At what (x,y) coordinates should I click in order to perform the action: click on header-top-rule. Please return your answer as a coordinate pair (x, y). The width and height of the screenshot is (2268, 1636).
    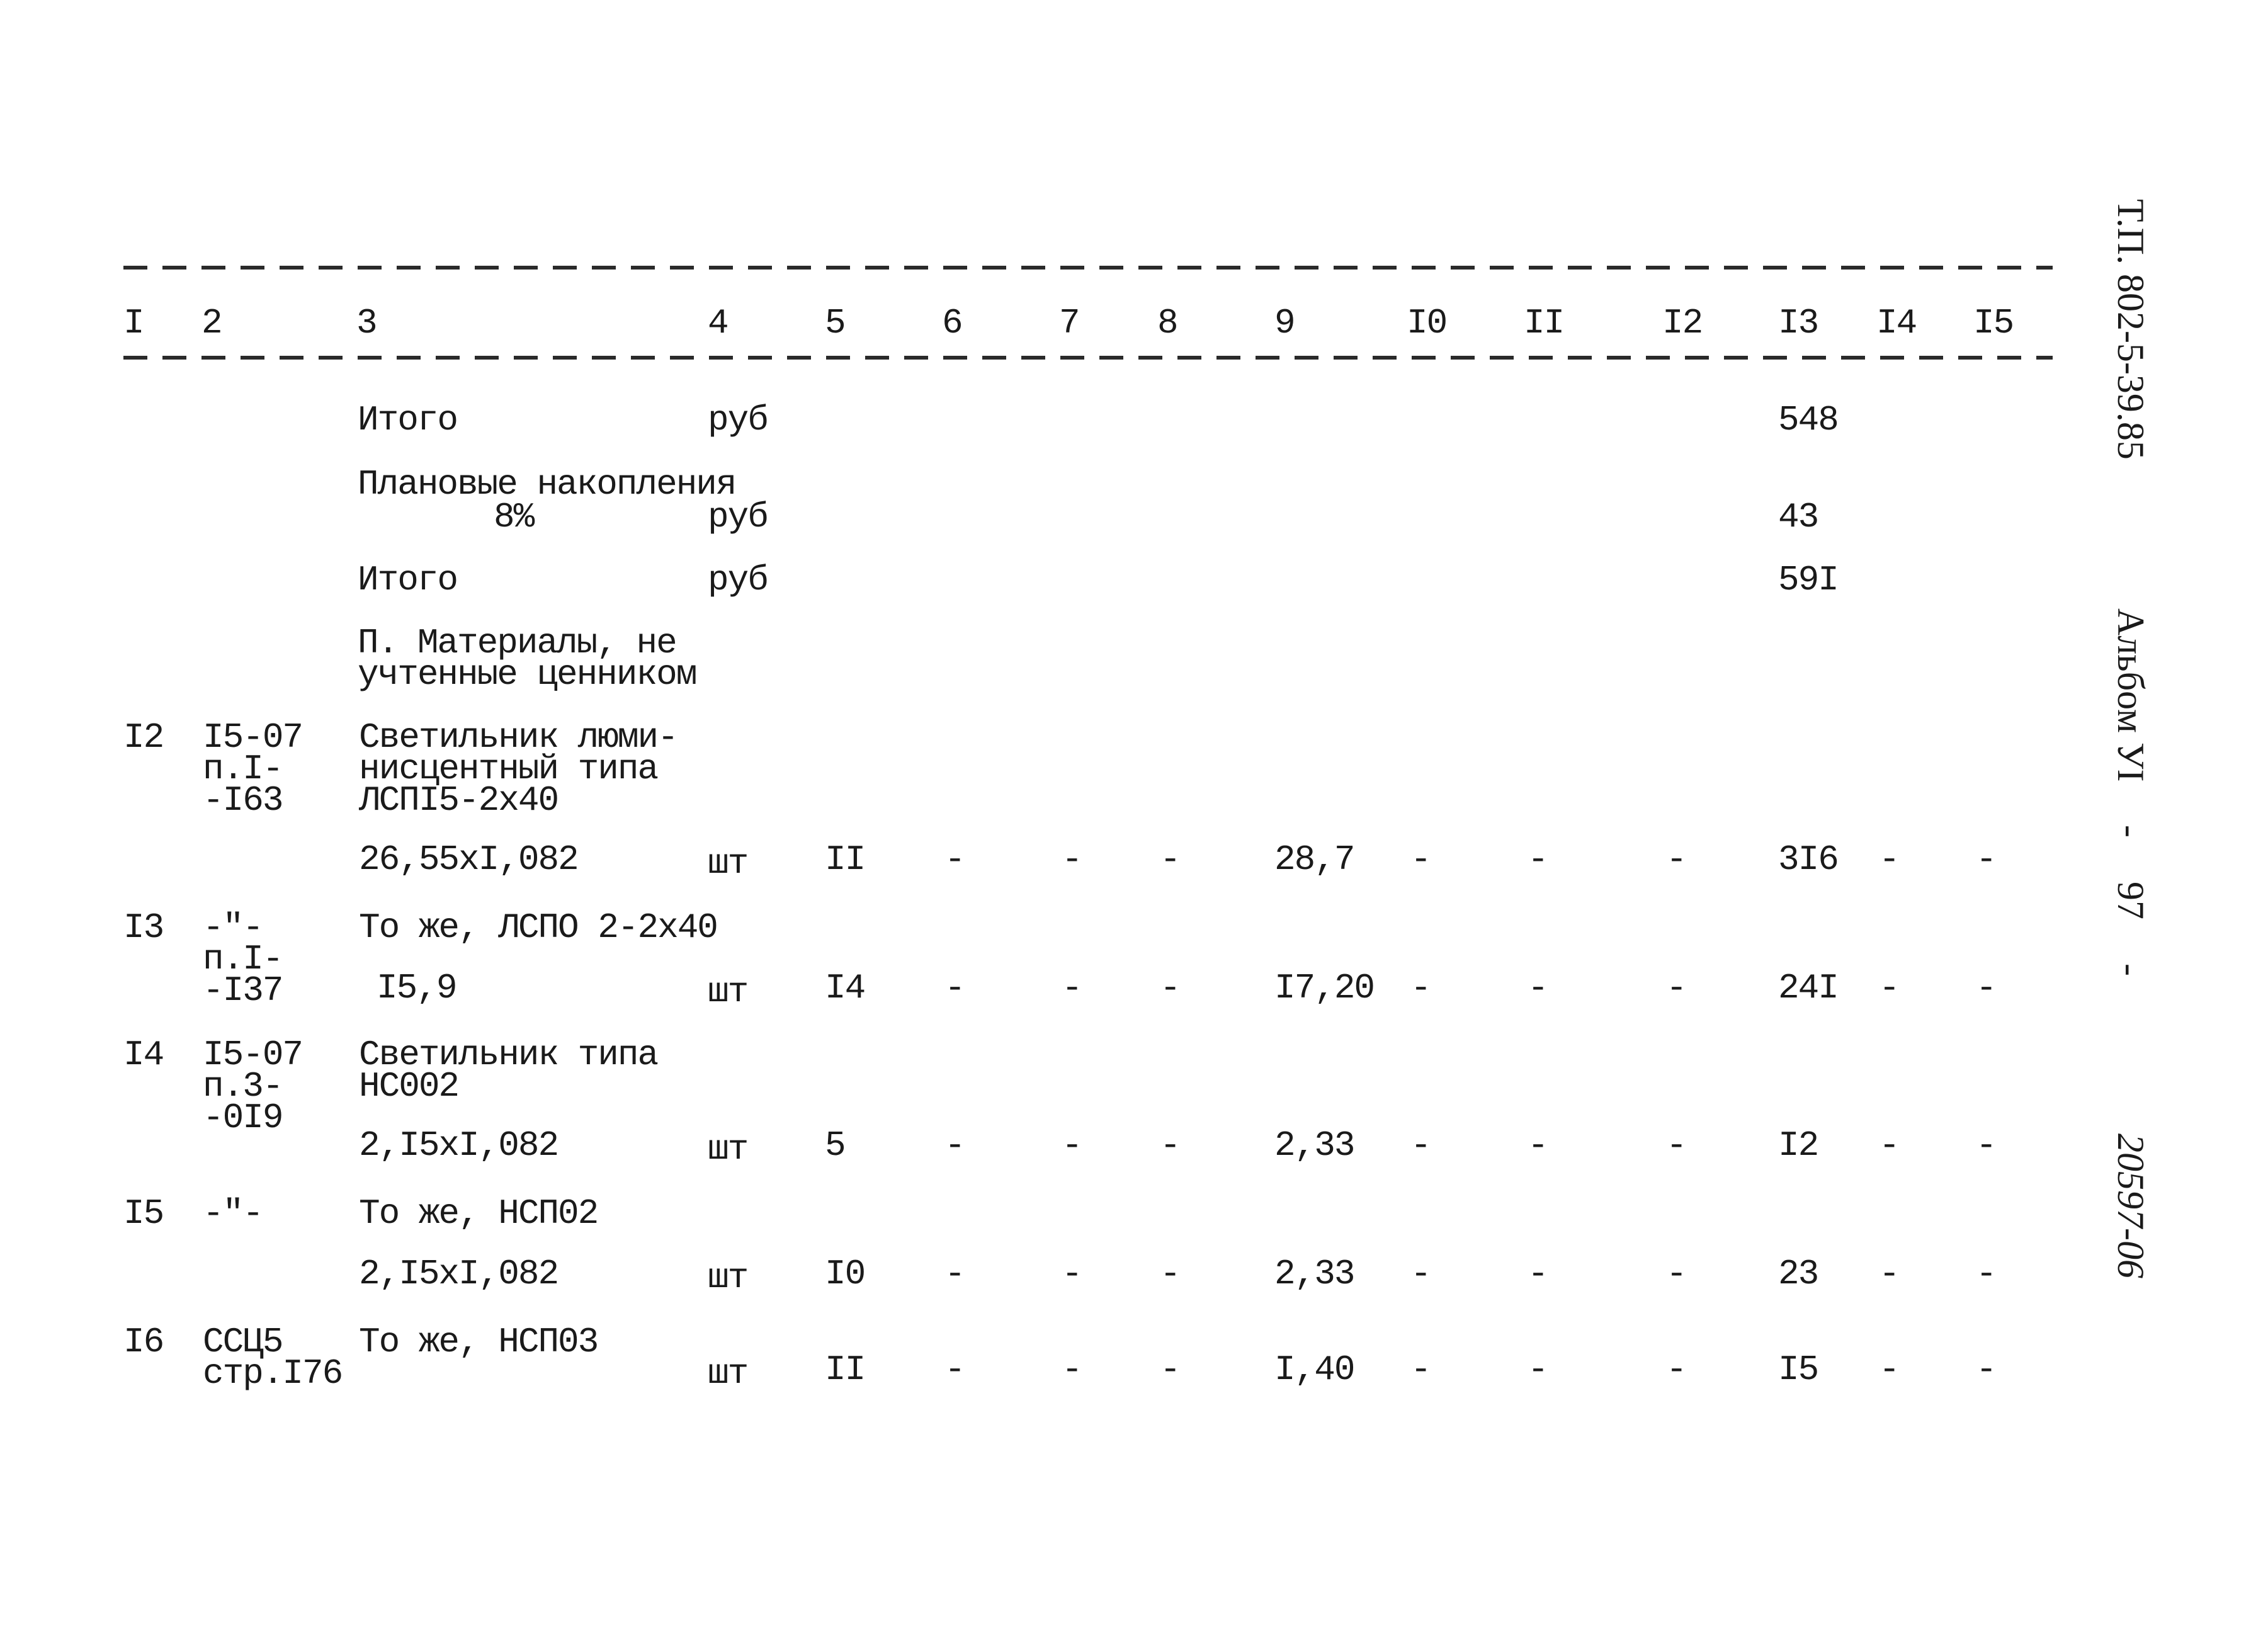
    Looking at the image, I should click on (1088, 268).